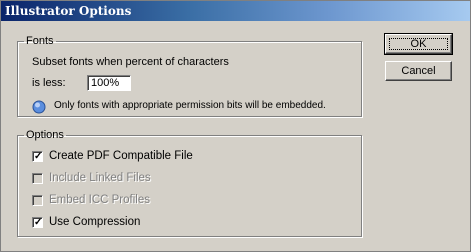 This screenshot has height=252, width=471. Describe the element at coordinates (94, 222) in the screenshot. I see `use-compression-label: Use Compression` at that location.